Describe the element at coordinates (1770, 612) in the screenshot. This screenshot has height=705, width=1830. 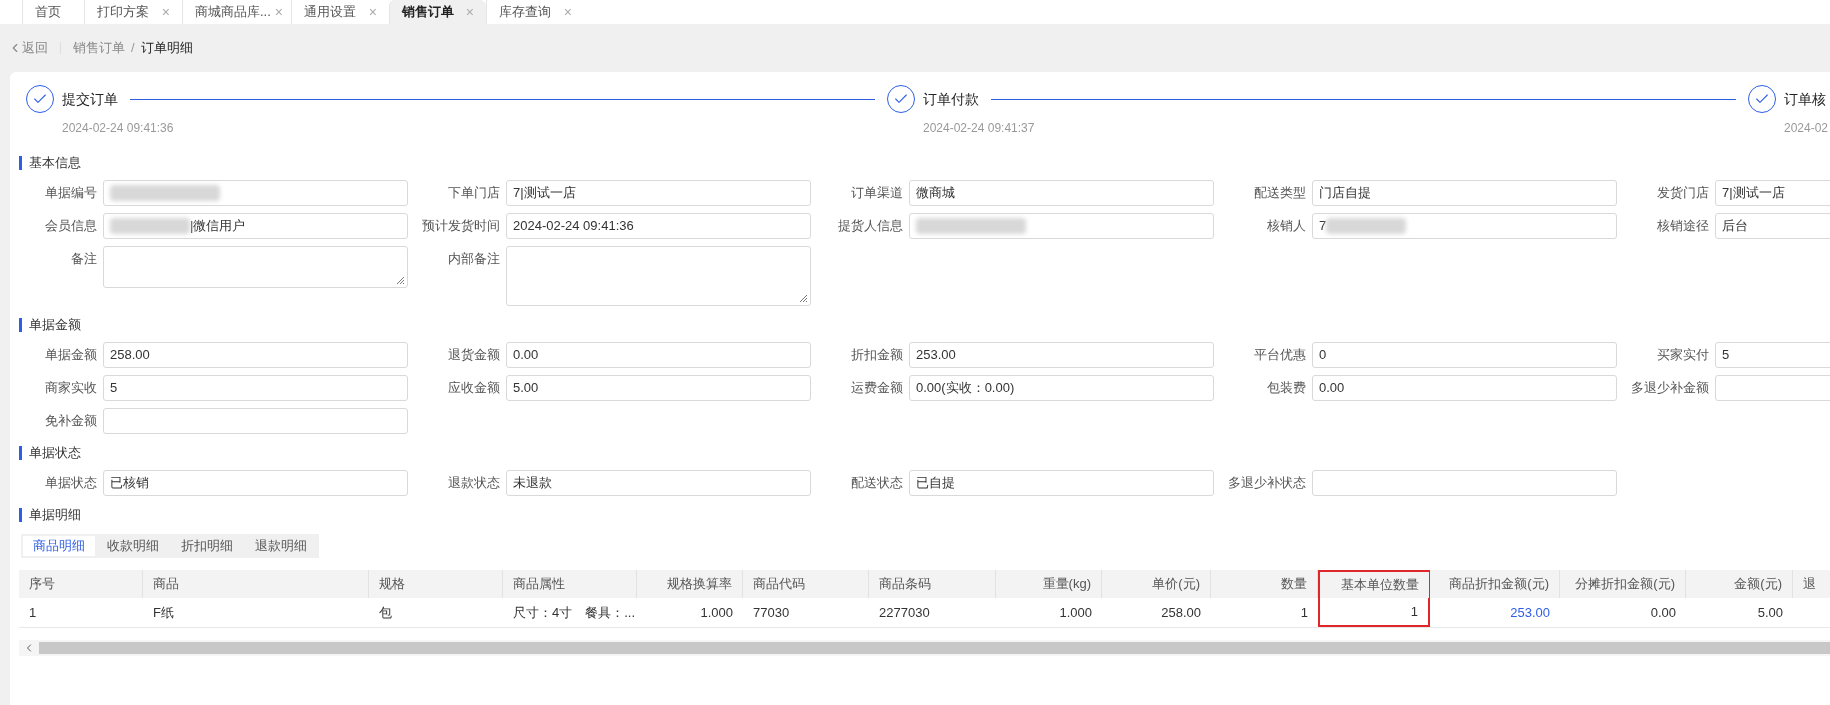
I see `table-cell-text: 5.00` at that location.